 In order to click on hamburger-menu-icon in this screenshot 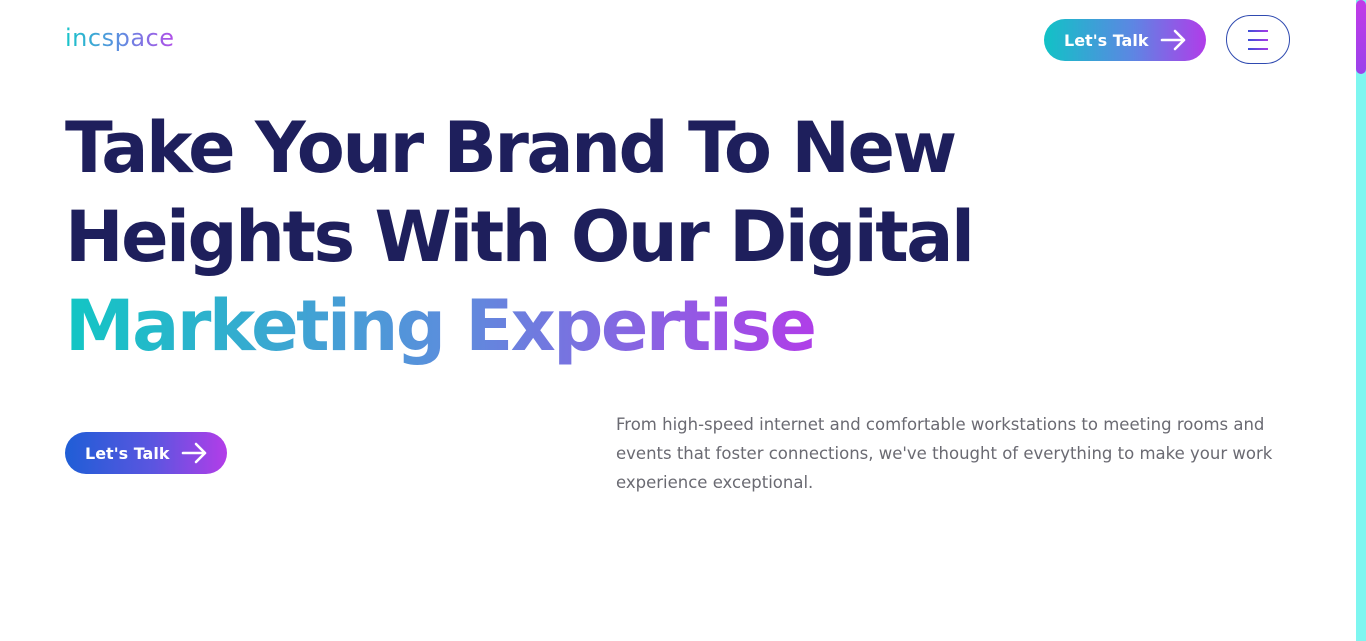, I will do `click(1258, 40)`.